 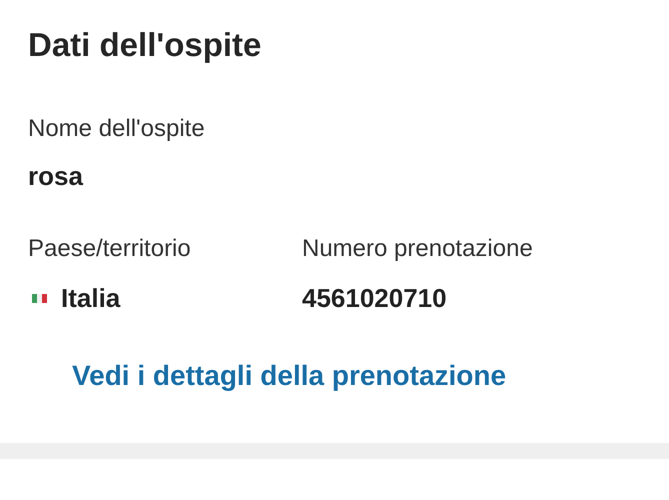 What do you see at coordinates (110, 249) in the screenshot?
I see `field-label: Paese/territorio` at bounding box center [110, 249].